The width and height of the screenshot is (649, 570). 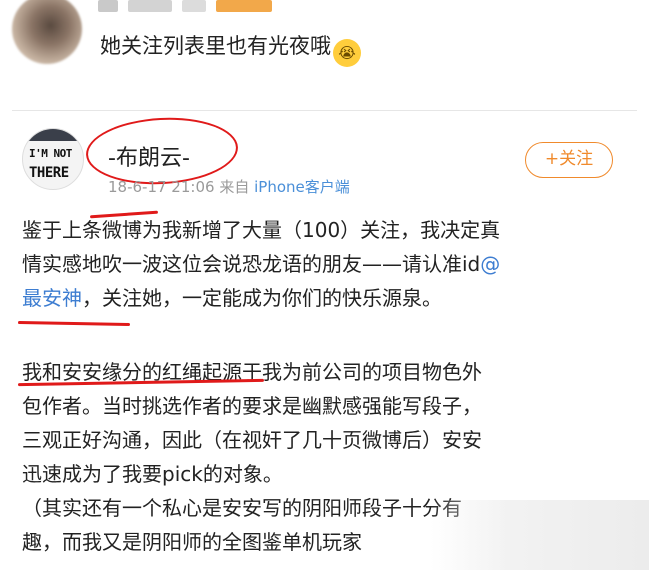 What do you see at coordinates (262, 298) in the screenshot?
I see `text-segment: ，关注她，一定能成为你们的快乐源泉。` at bounding box center [262, 298].